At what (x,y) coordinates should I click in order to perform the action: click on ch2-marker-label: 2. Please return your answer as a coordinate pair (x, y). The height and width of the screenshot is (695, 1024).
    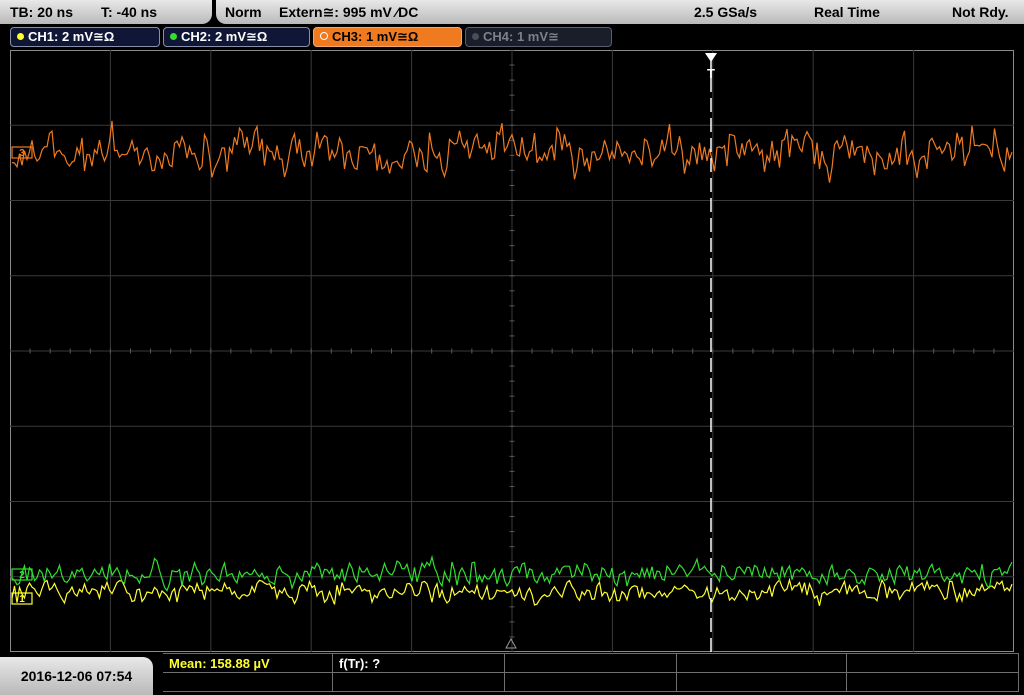
    Looking at the image, I should click on (22, 575).